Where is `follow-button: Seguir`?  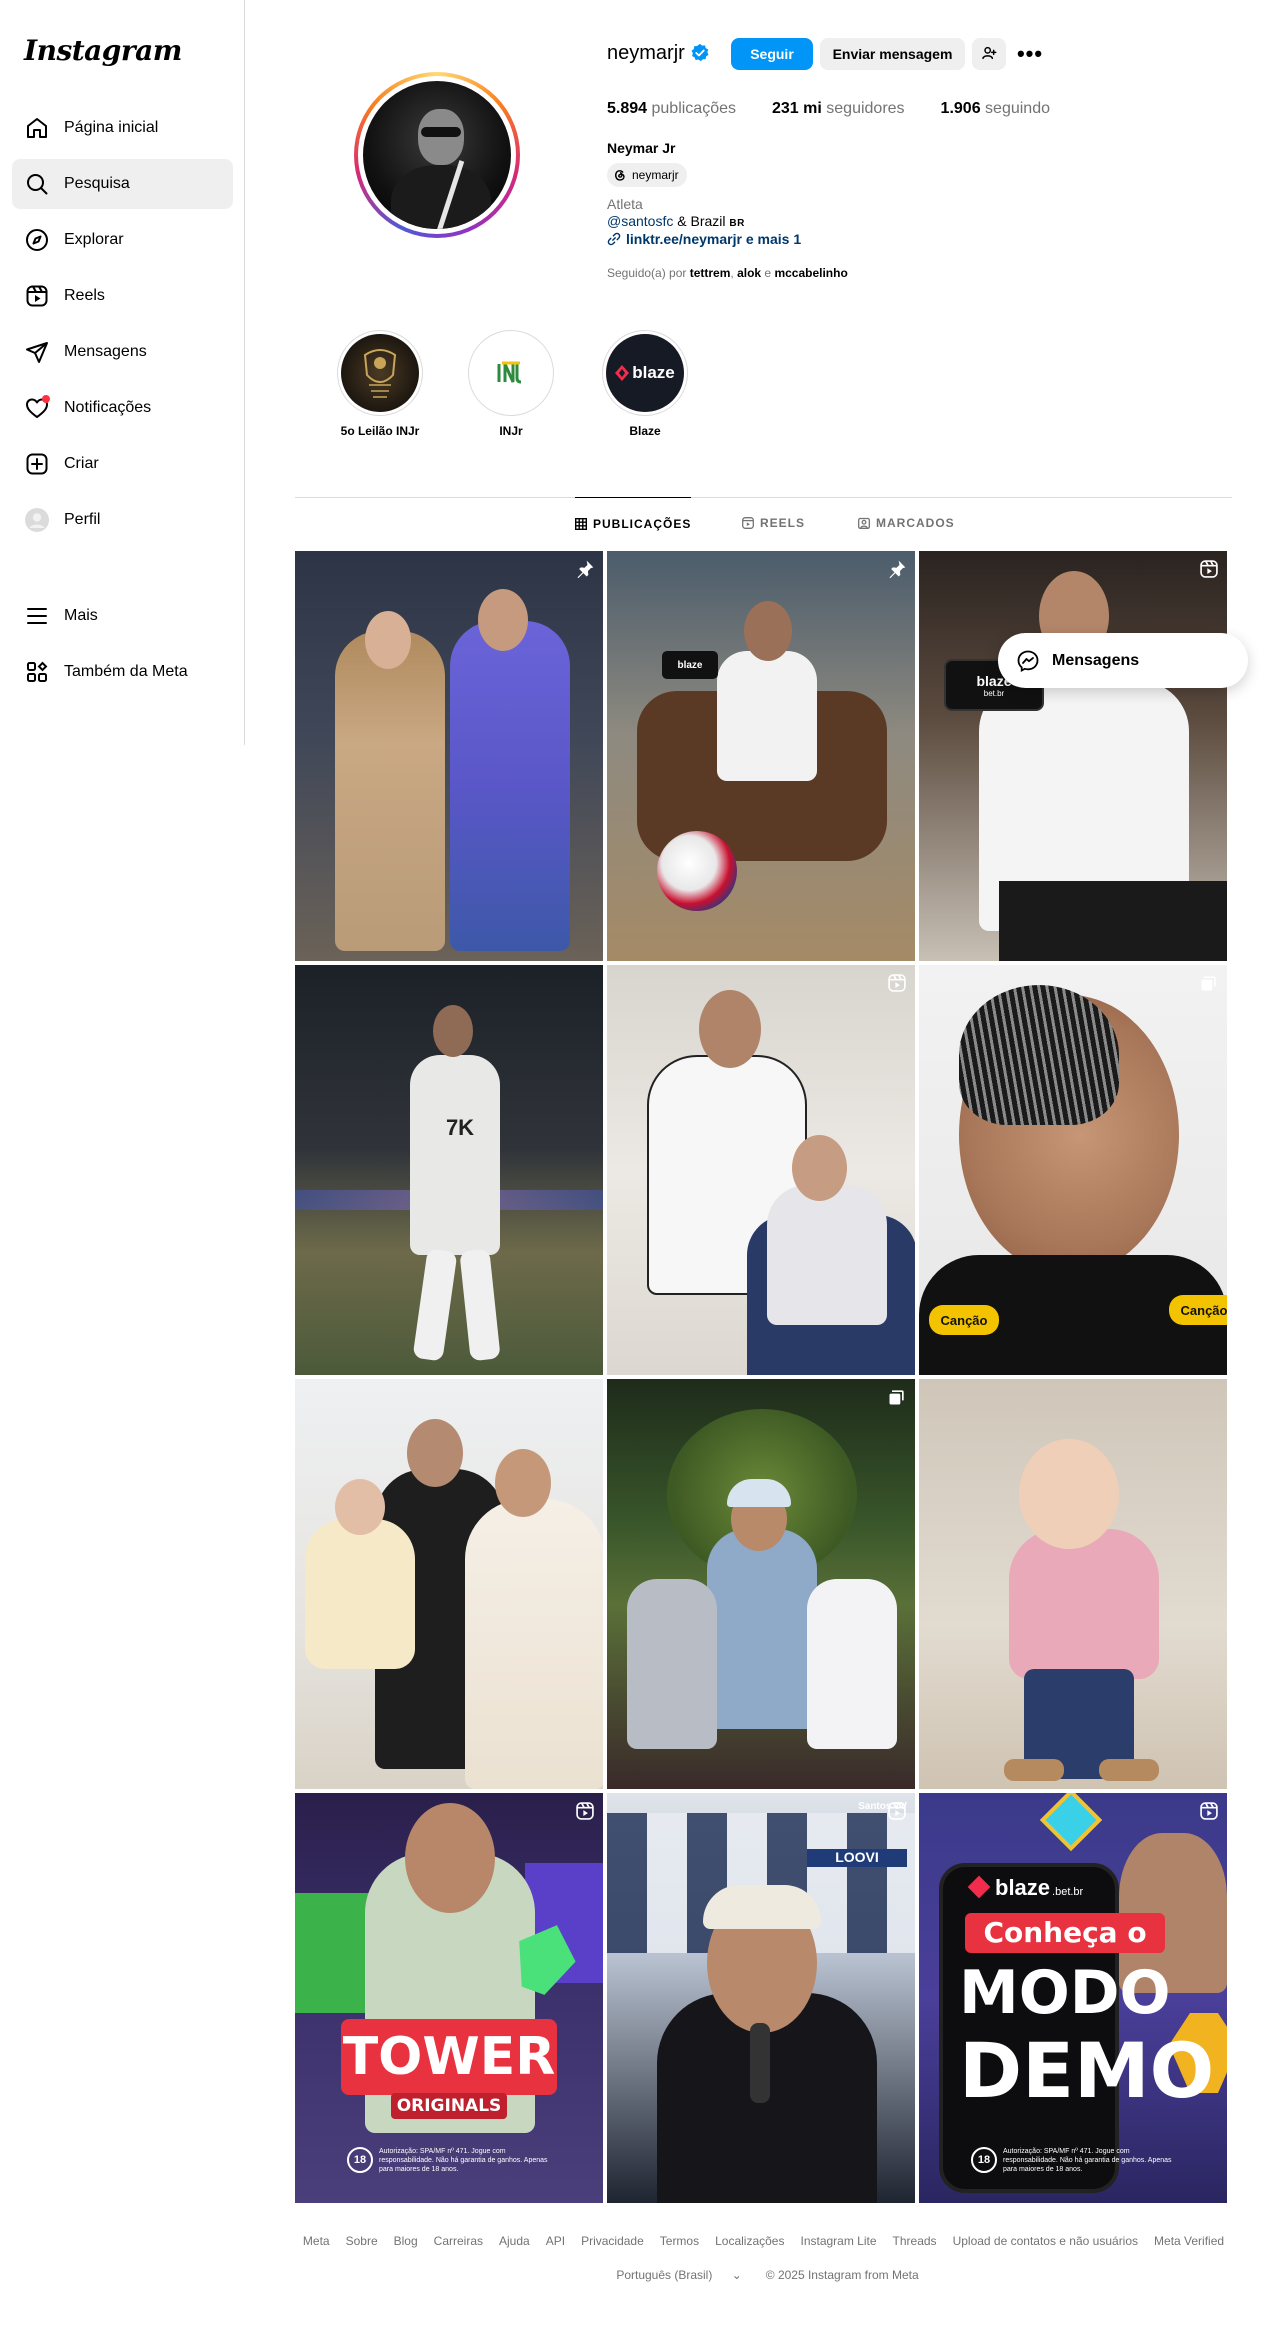 follow-button: Seguir is located at coordinates (772, 54).